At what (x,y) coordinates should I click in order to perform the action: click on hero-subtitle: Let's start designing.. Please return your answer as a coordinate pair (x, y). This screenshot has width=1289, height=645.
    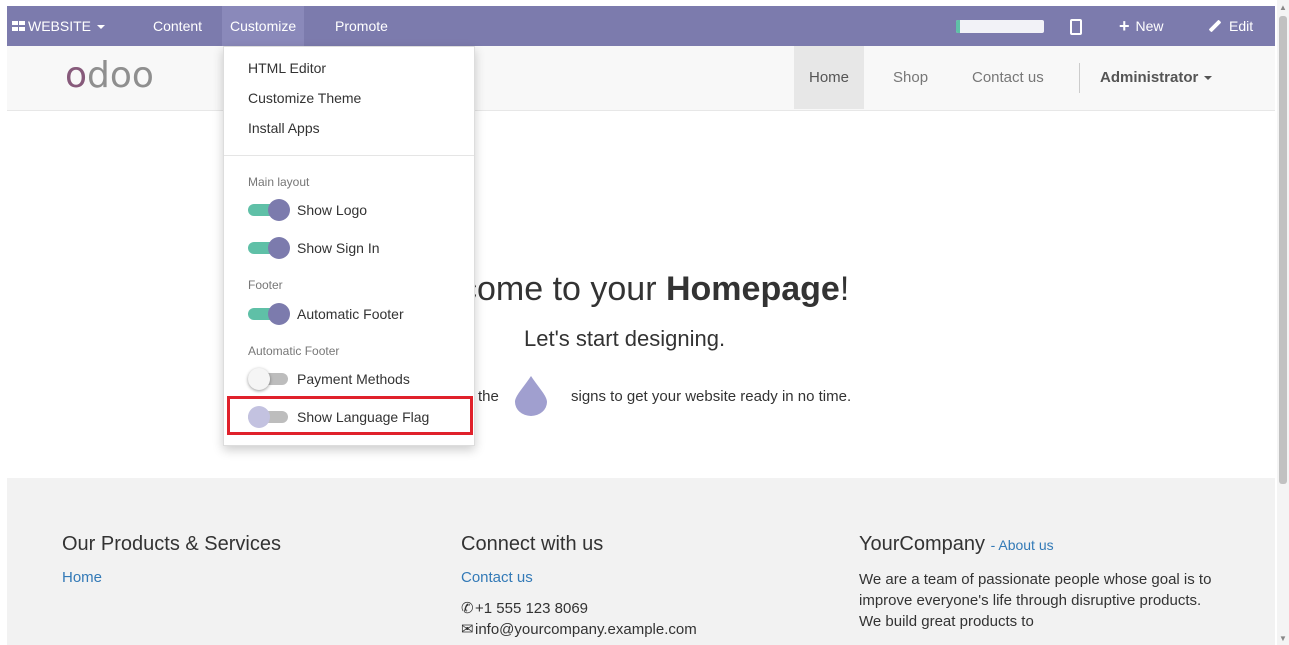
    Looking at the image, I should click on (625, 338).